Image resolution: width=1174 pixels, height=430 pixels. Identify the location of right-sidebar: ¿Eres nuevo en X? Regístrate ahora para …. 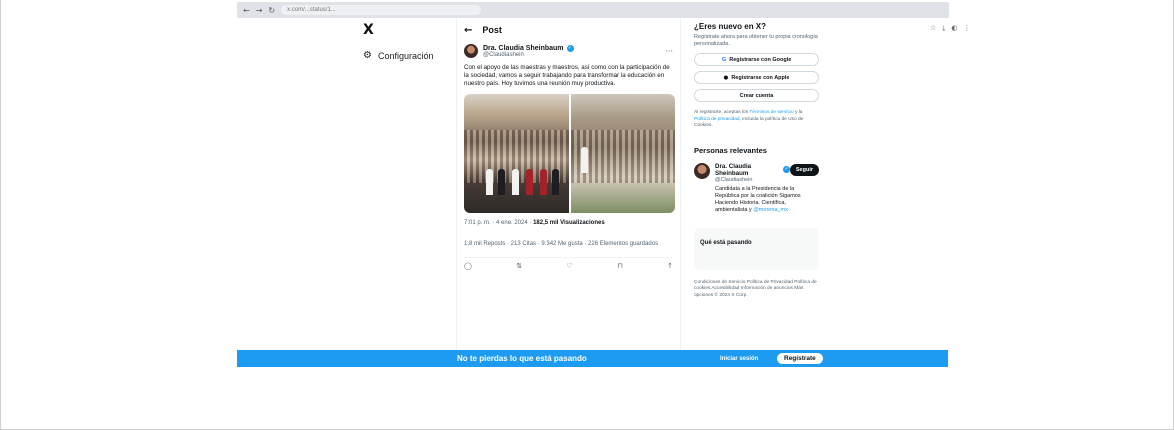
(756, 160).